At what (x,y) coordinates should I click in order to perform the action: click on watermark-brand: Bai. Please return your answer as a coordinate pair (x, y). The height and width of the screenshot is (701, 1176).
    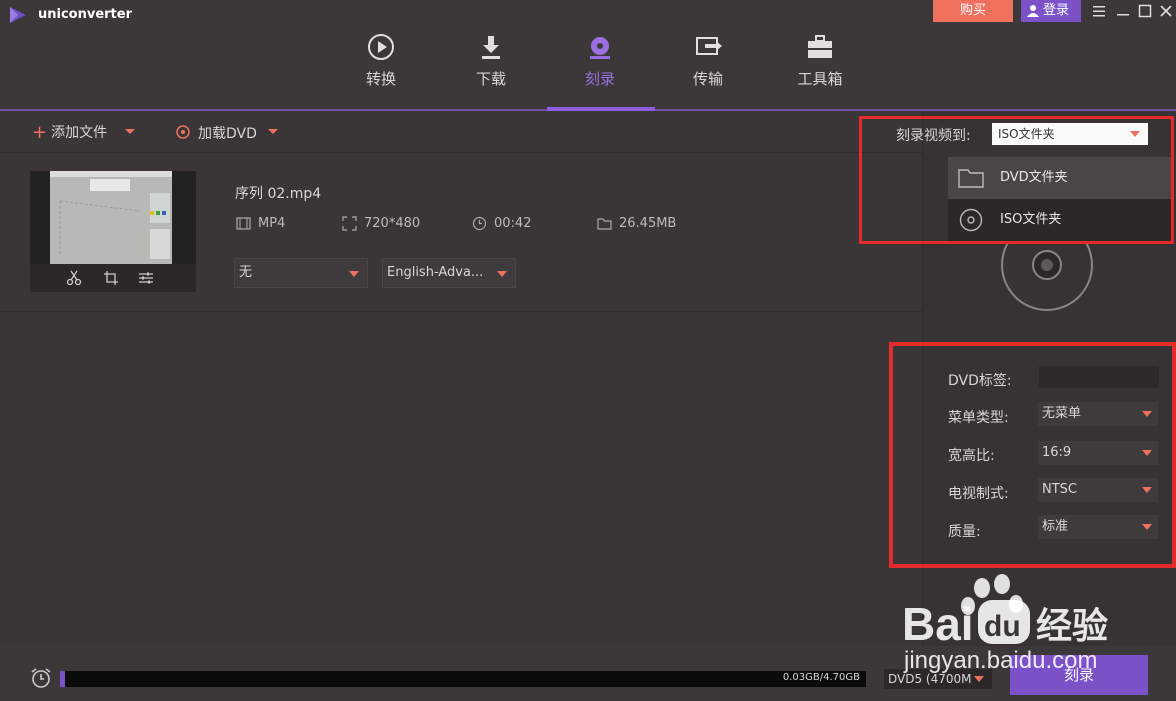
    Looking at the image, I should click on (938, 624).